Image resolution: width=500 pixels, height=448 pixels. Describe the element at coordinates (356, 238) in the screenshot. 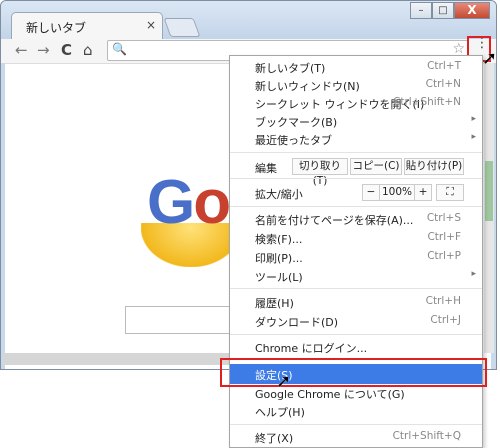

I see `menu-item-find: 検索(F)... Ctrl+F` at that location.